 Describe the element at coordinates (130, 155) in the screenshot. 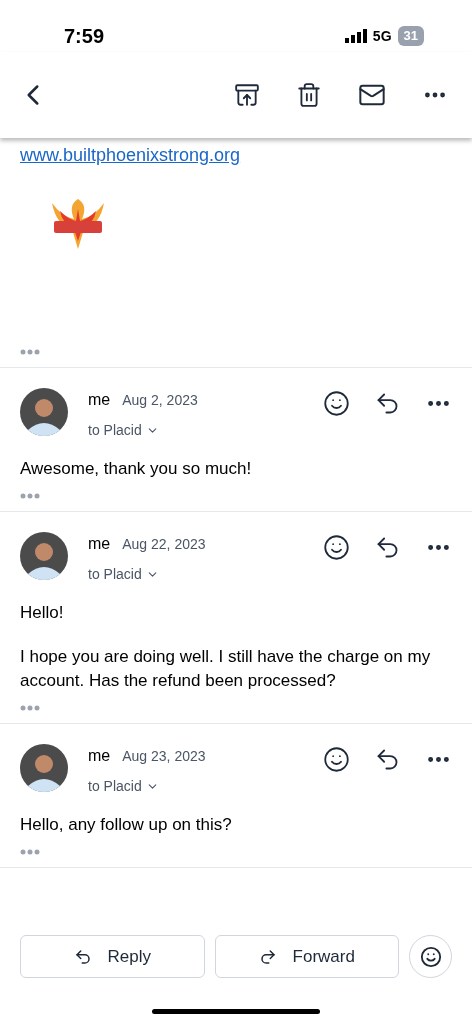

I see `website-link: www.builtphoenixstrong.org` at that location.